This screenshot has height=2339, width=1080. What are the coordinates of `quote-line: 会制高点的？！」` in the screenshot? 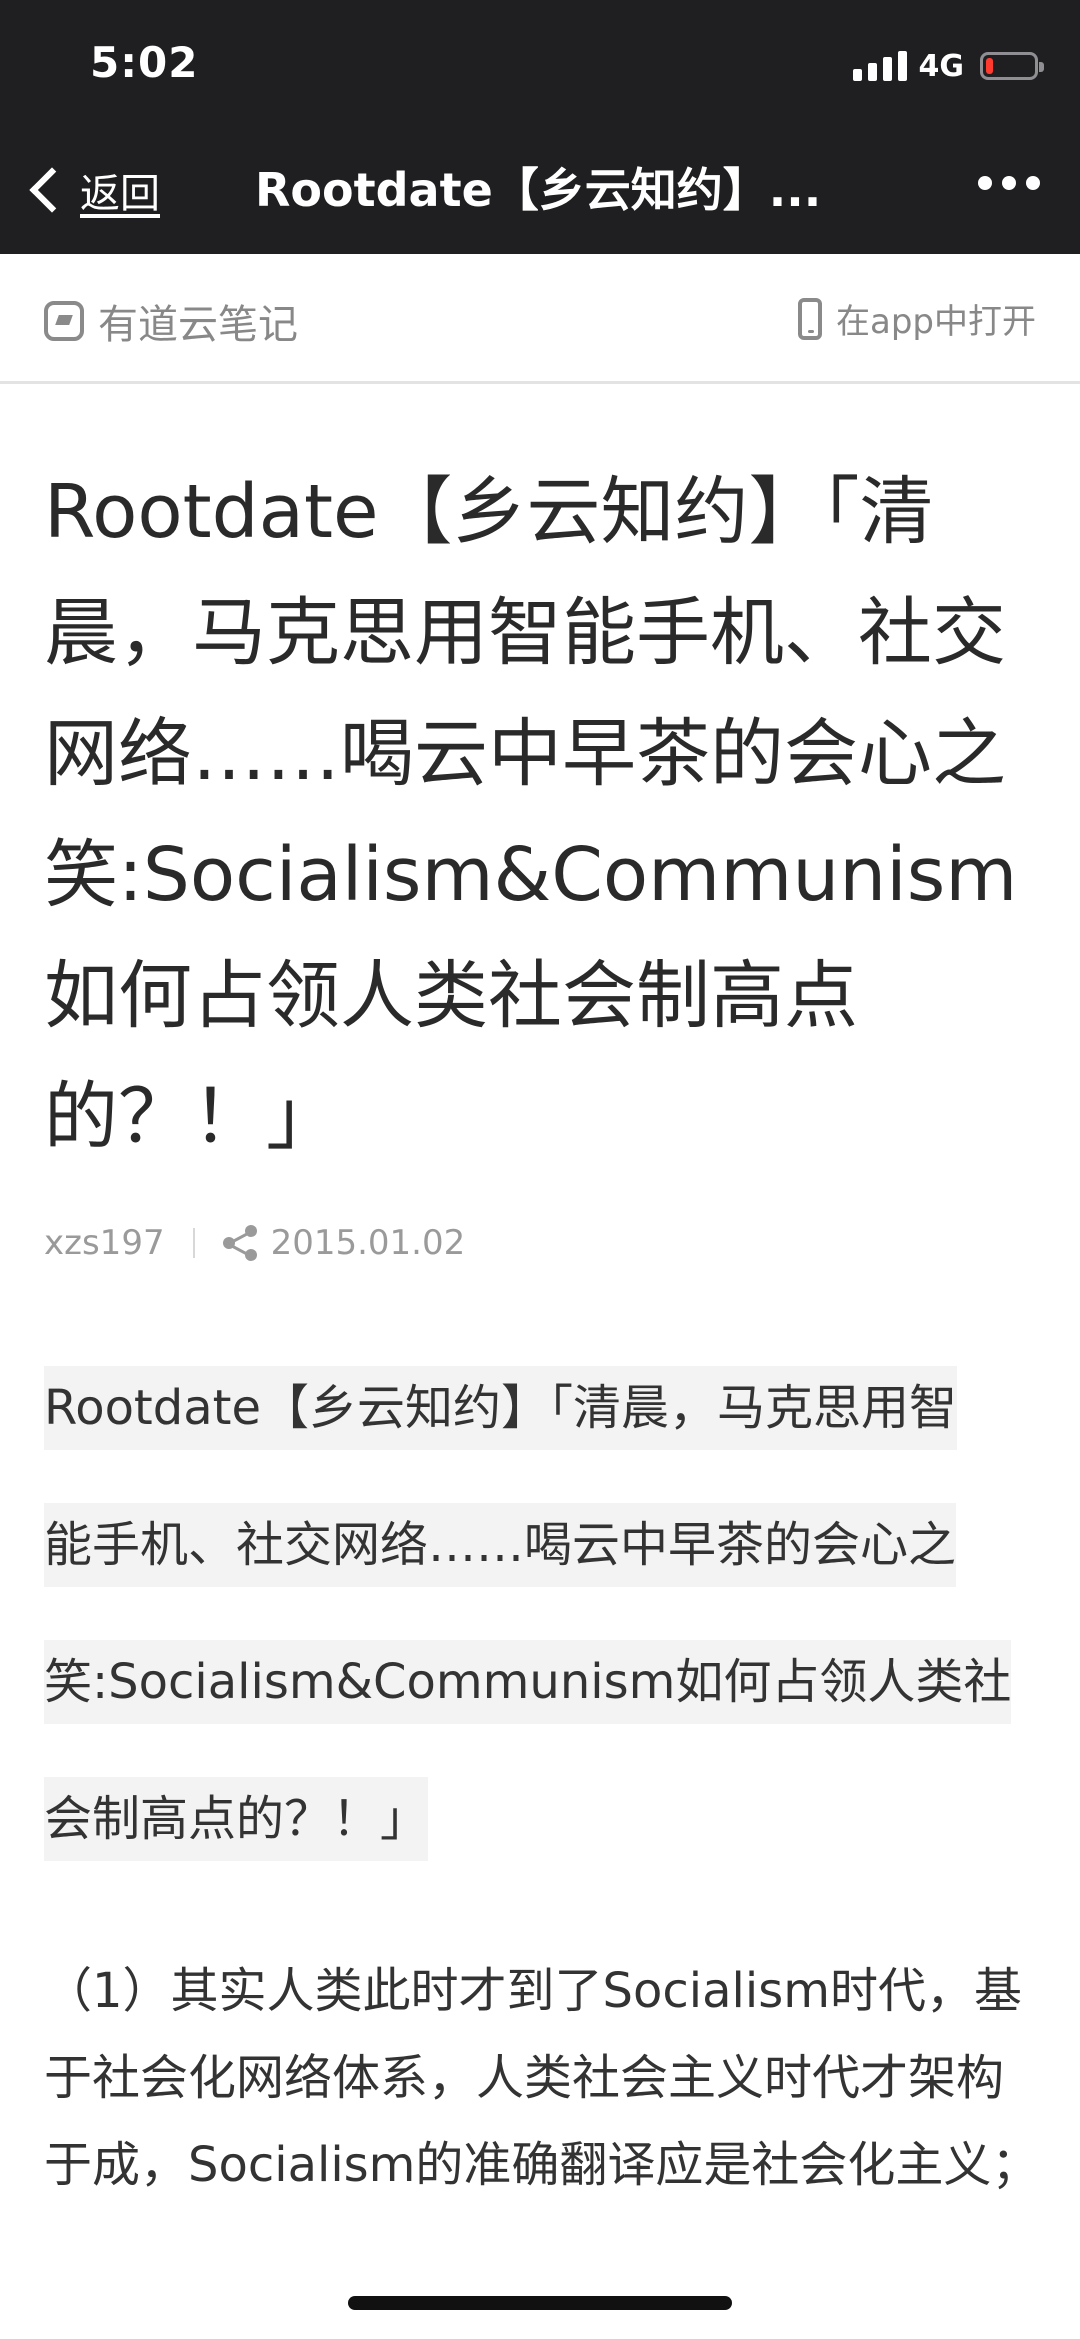 It's located at (539, 1819).